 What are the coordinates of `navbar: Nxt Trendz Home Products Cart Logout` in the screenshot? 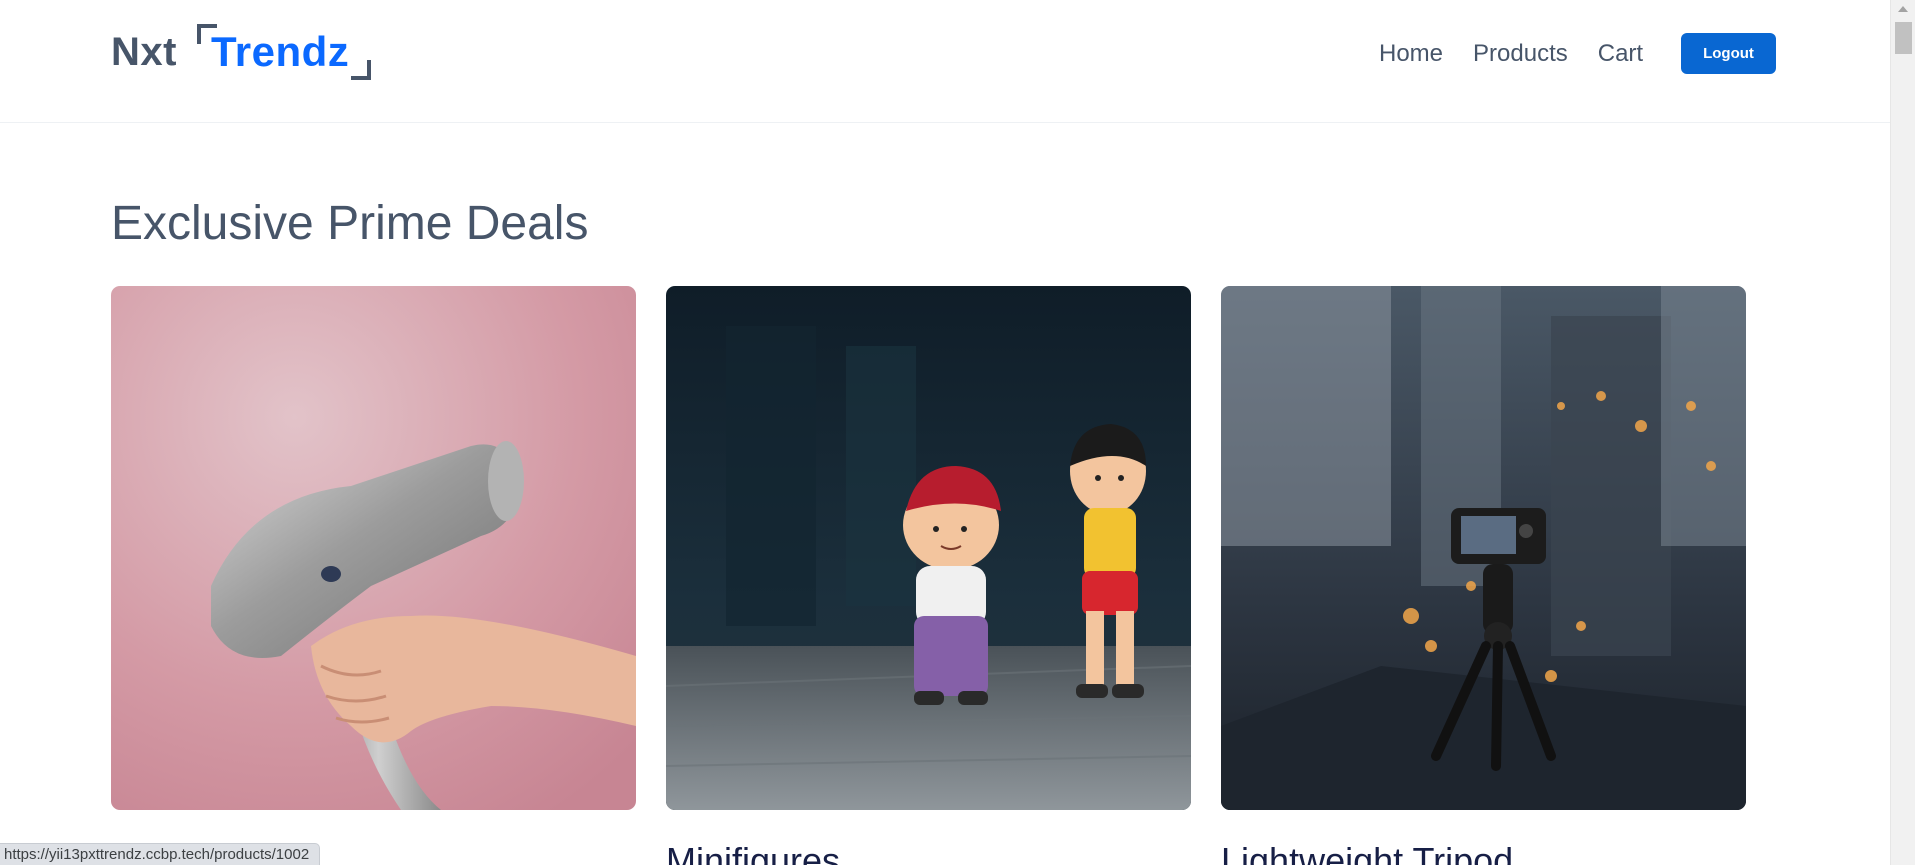 It's located at (945, 61).